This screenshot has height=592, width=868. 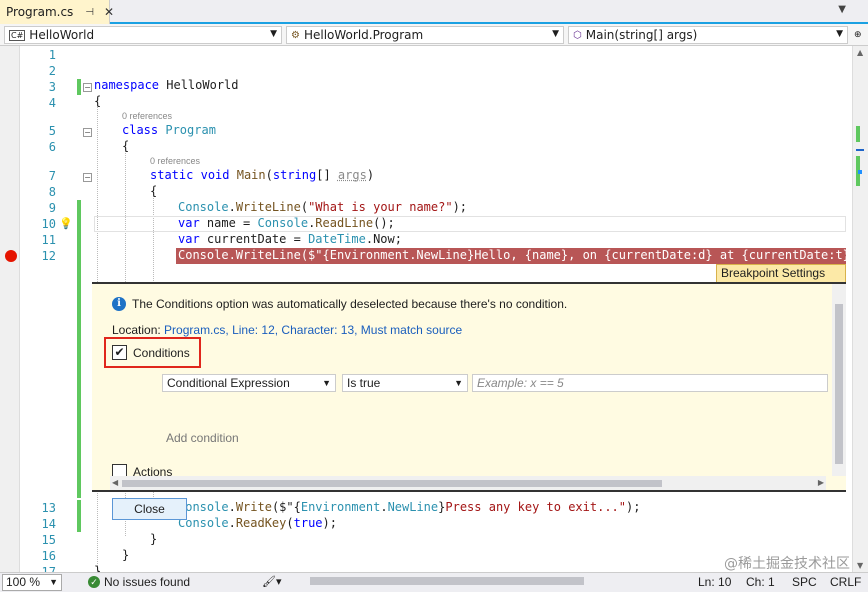 What do you see at coordinates (262, 175) in the screenshot?
I see `code-line: static void Main(string[] args)` at bounding box center [262, 175].